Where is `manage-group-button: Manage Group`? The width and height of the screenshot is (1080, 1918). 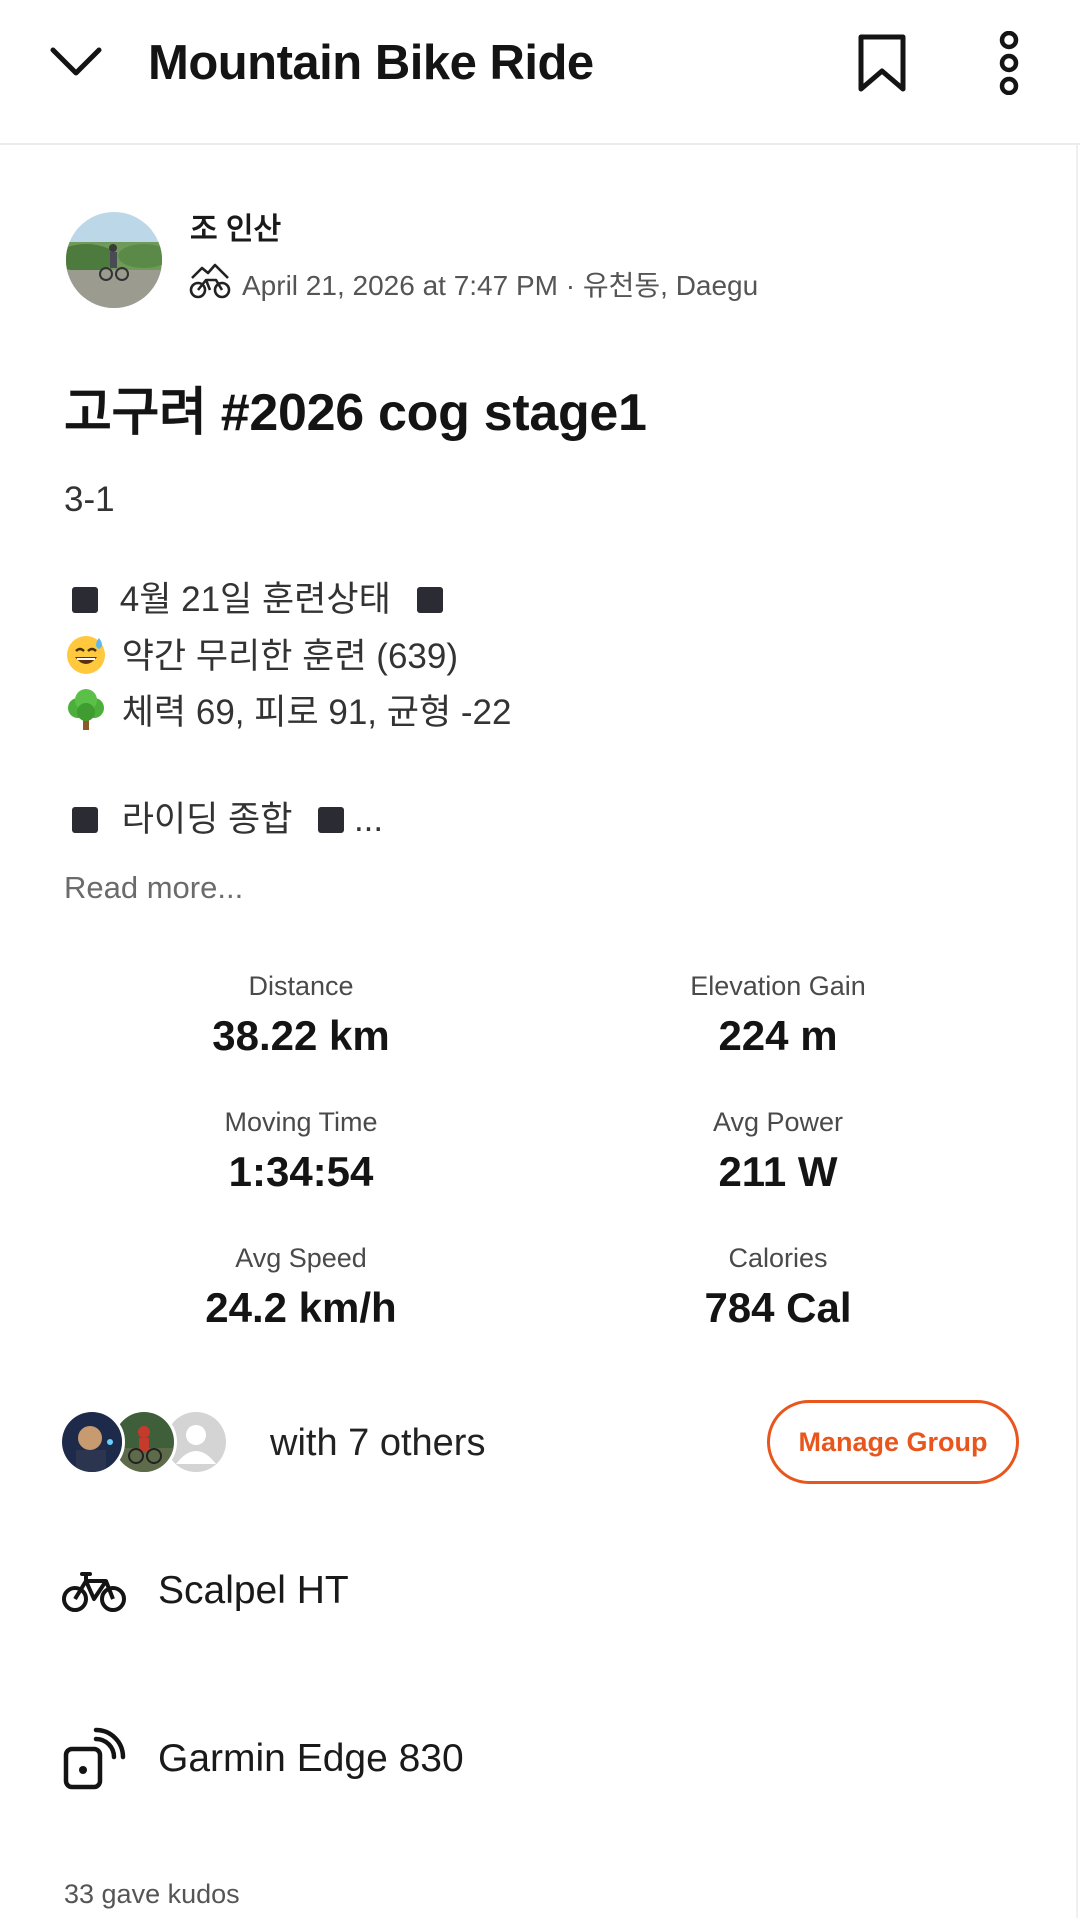 manage-group-button: Manage Group is located at coordinates (893, 1442).